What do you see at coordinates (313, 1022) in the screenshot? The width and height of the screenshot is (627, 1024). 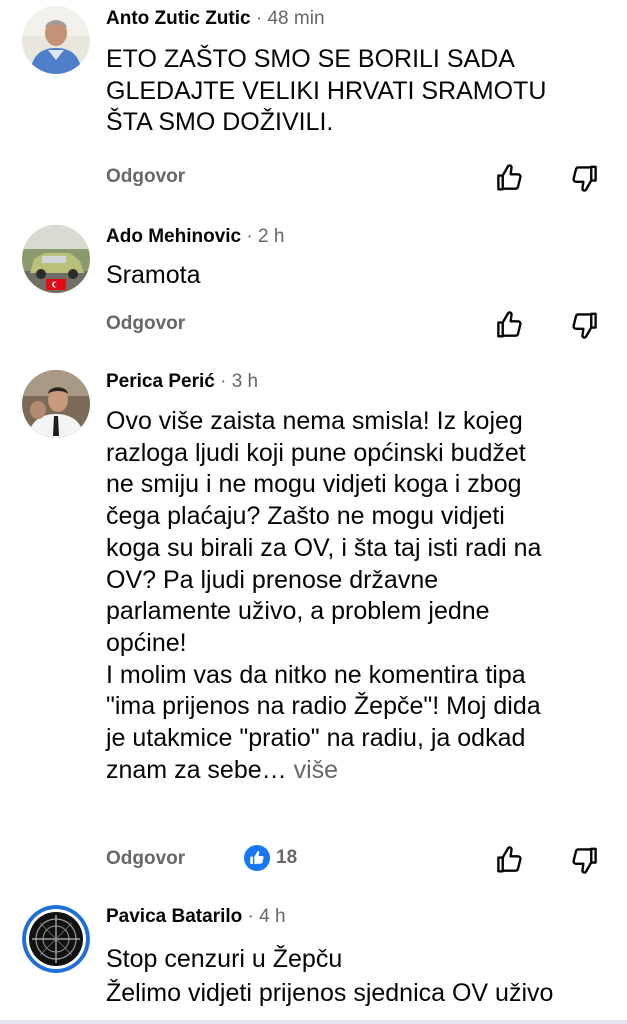 I see `divider` at bounding box center [313, 1022].